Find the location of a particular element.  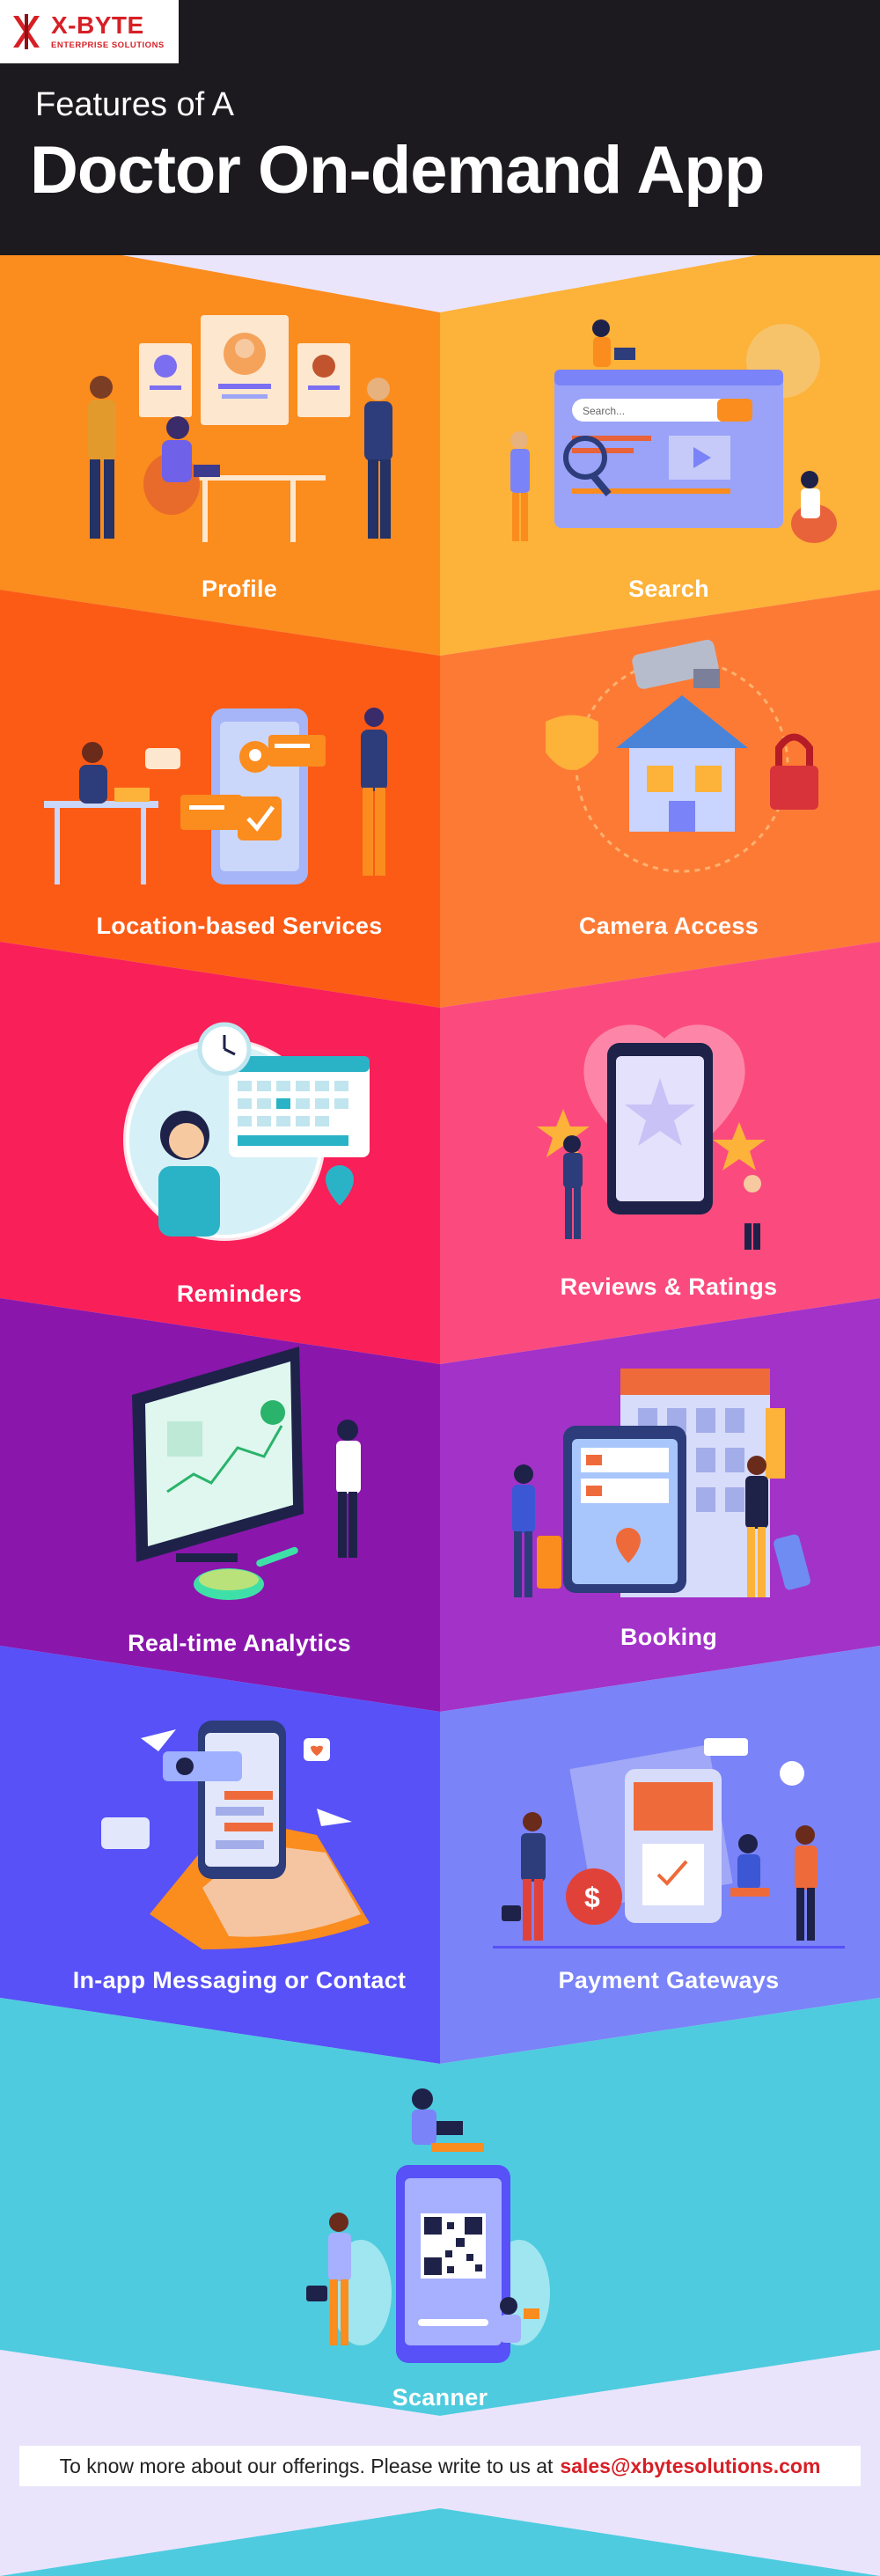

feature-label-analytics: Real-time Analytics is located at coordinates (240, 1643).